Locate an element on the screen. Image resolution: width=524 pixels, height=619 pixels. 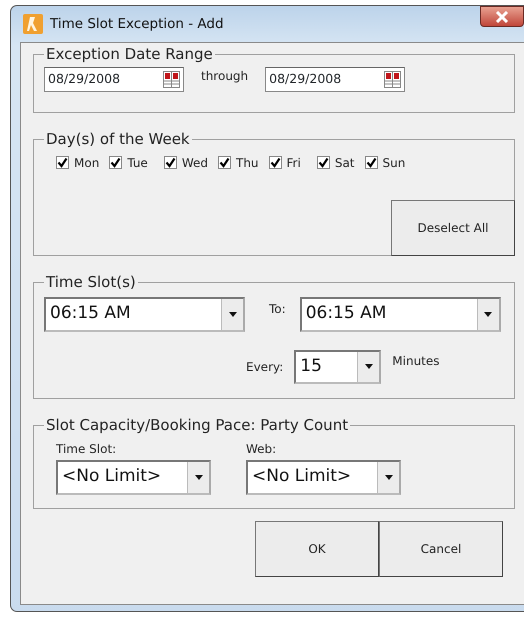
dropdown-field: 15 is located at coordinates (338, 367).